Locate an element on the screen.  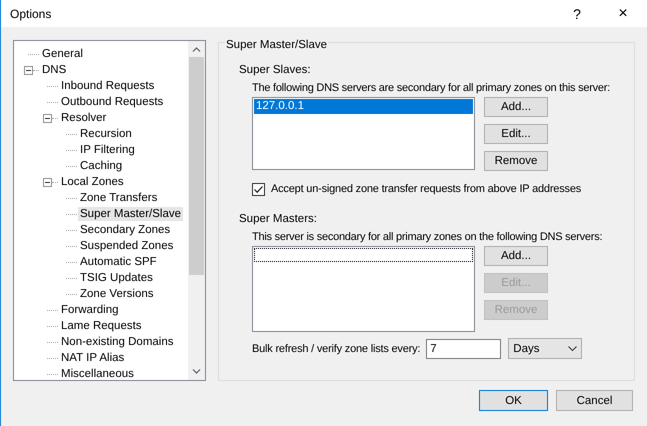
section-label: Super Masters: is located at coordinates (278, 219).